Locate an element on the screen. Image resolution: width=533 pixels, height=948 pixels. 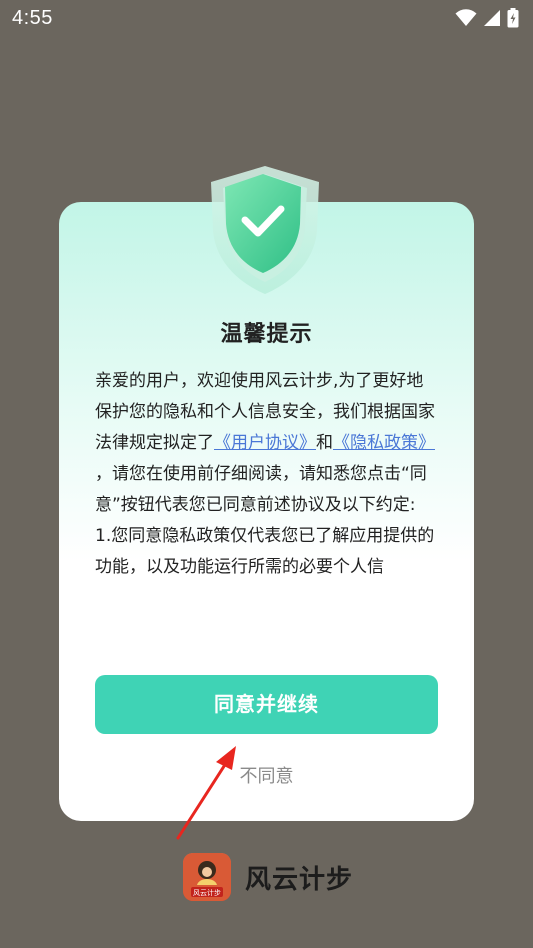
shield-check-icon is located at coordinates (265, 230).